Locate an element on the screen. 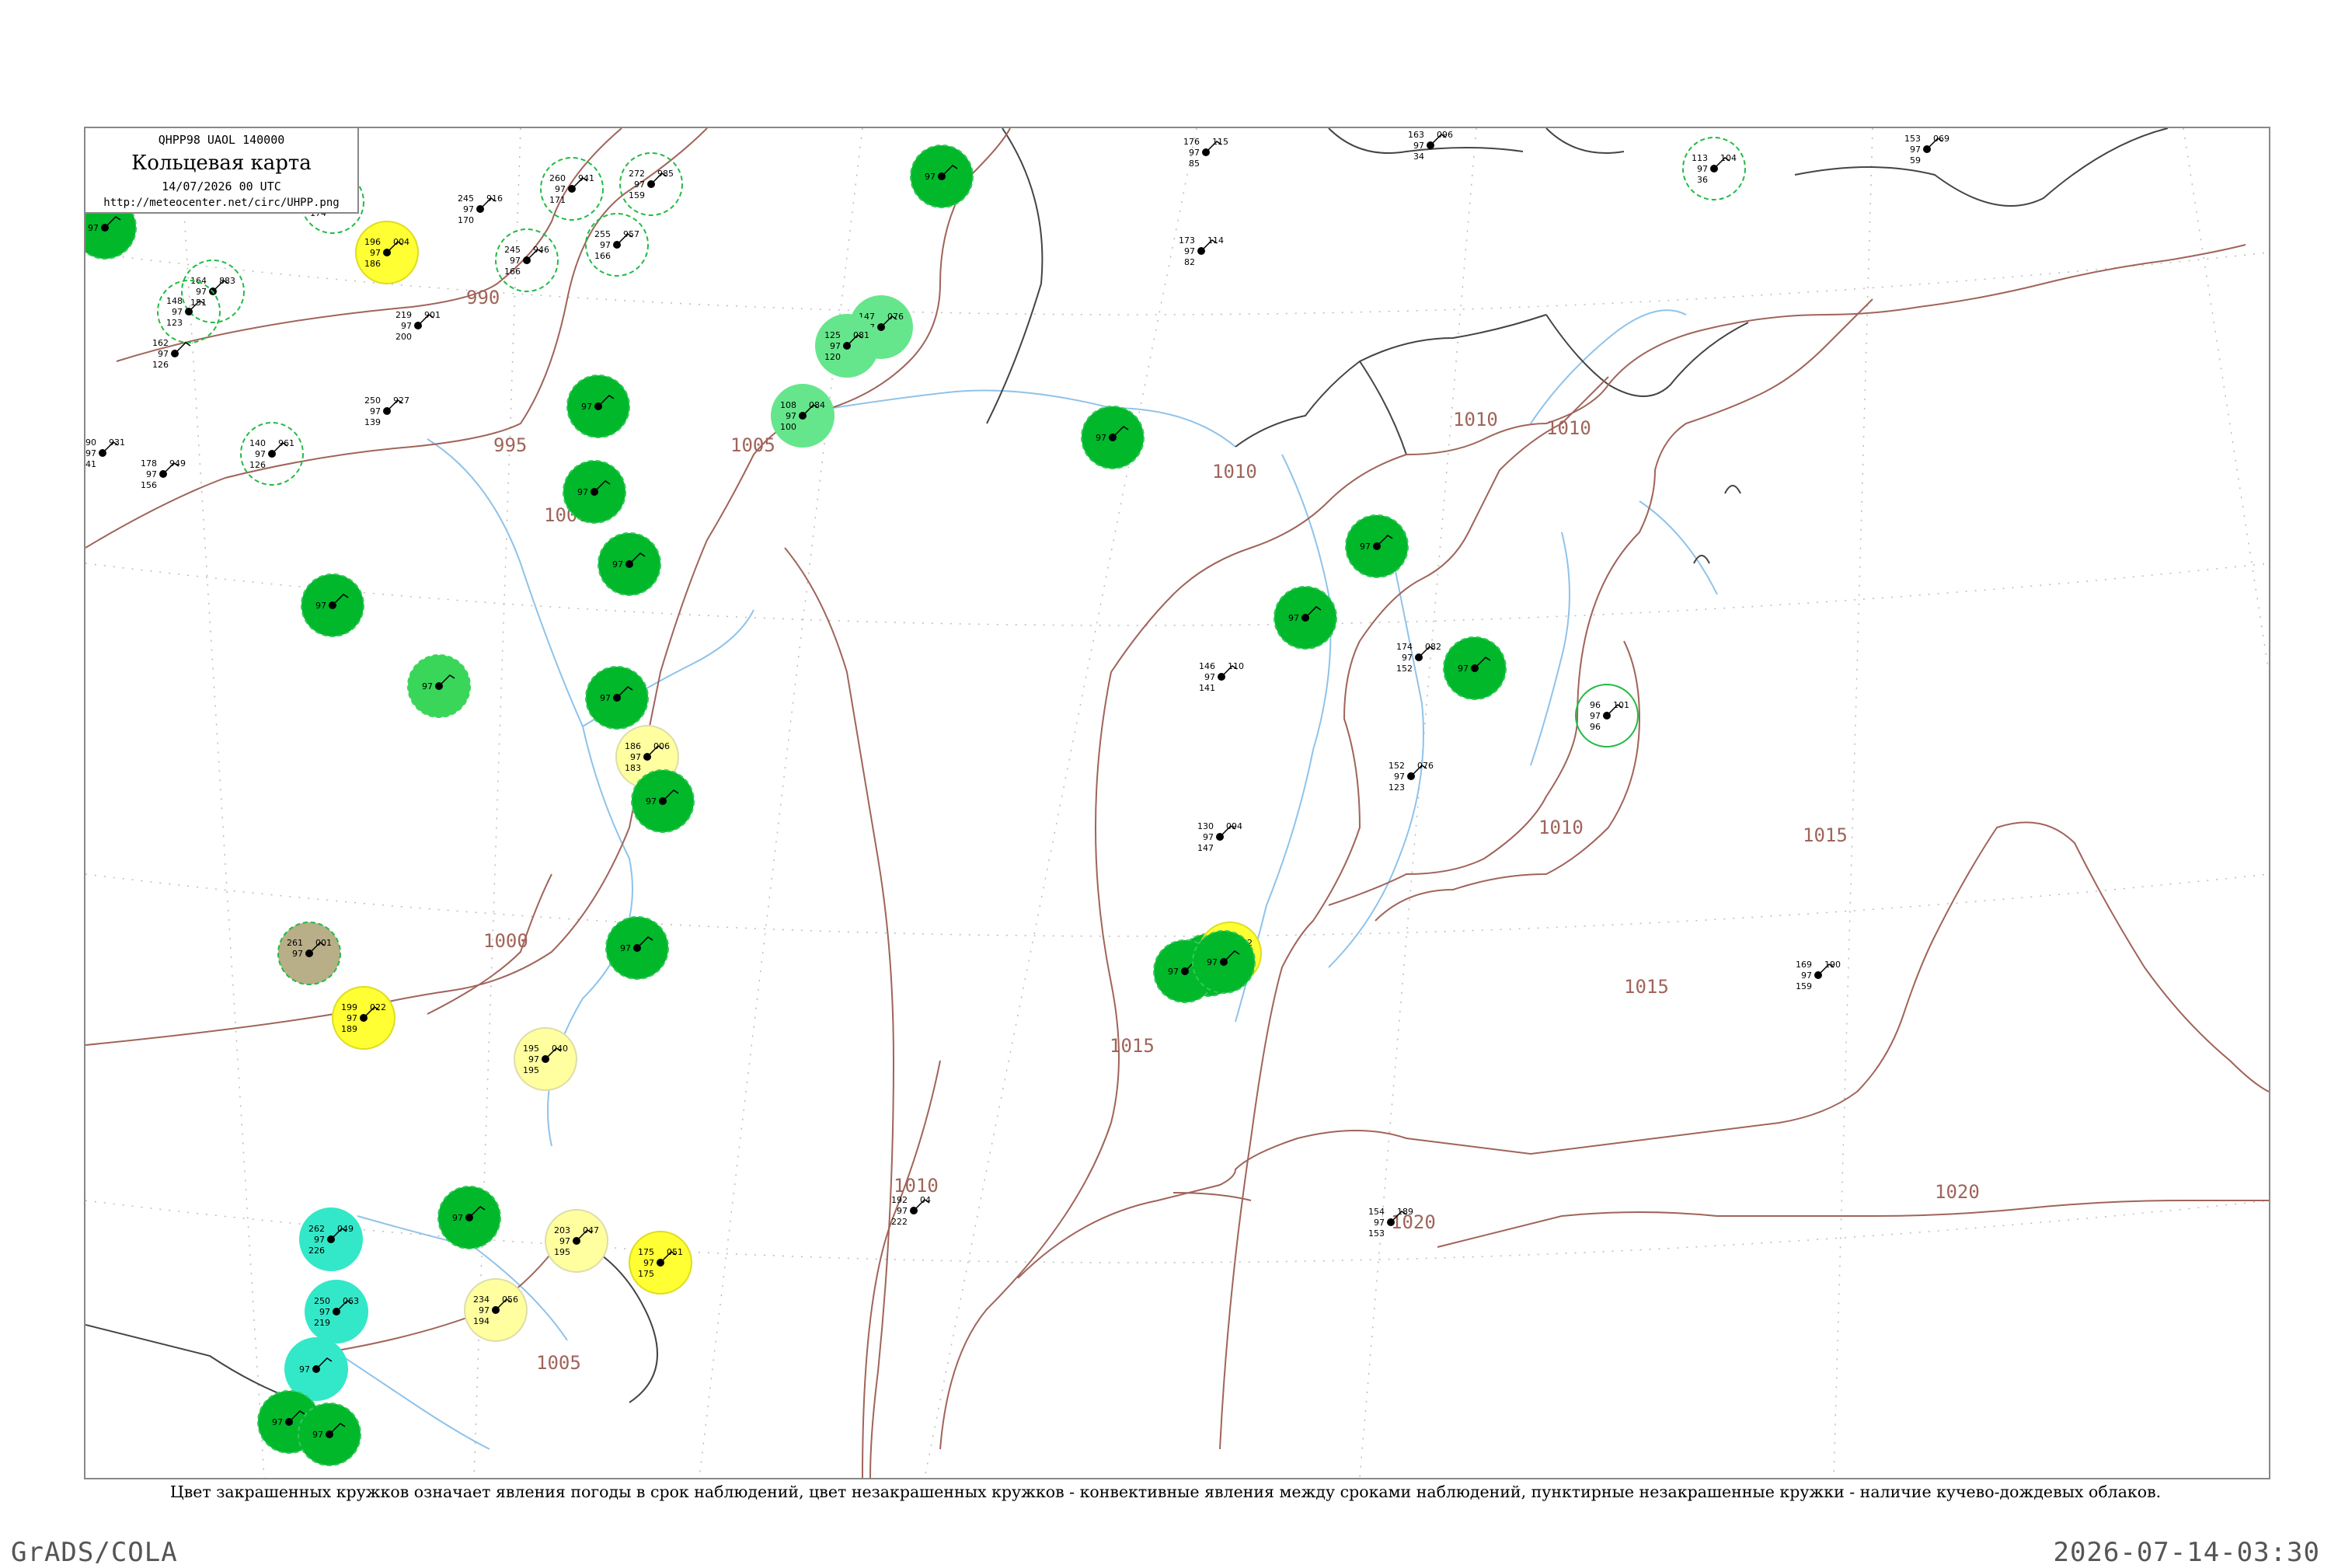 This screenshot has width=2331, height=1568. station-value: 163 is located at coordinates (1416, 135).